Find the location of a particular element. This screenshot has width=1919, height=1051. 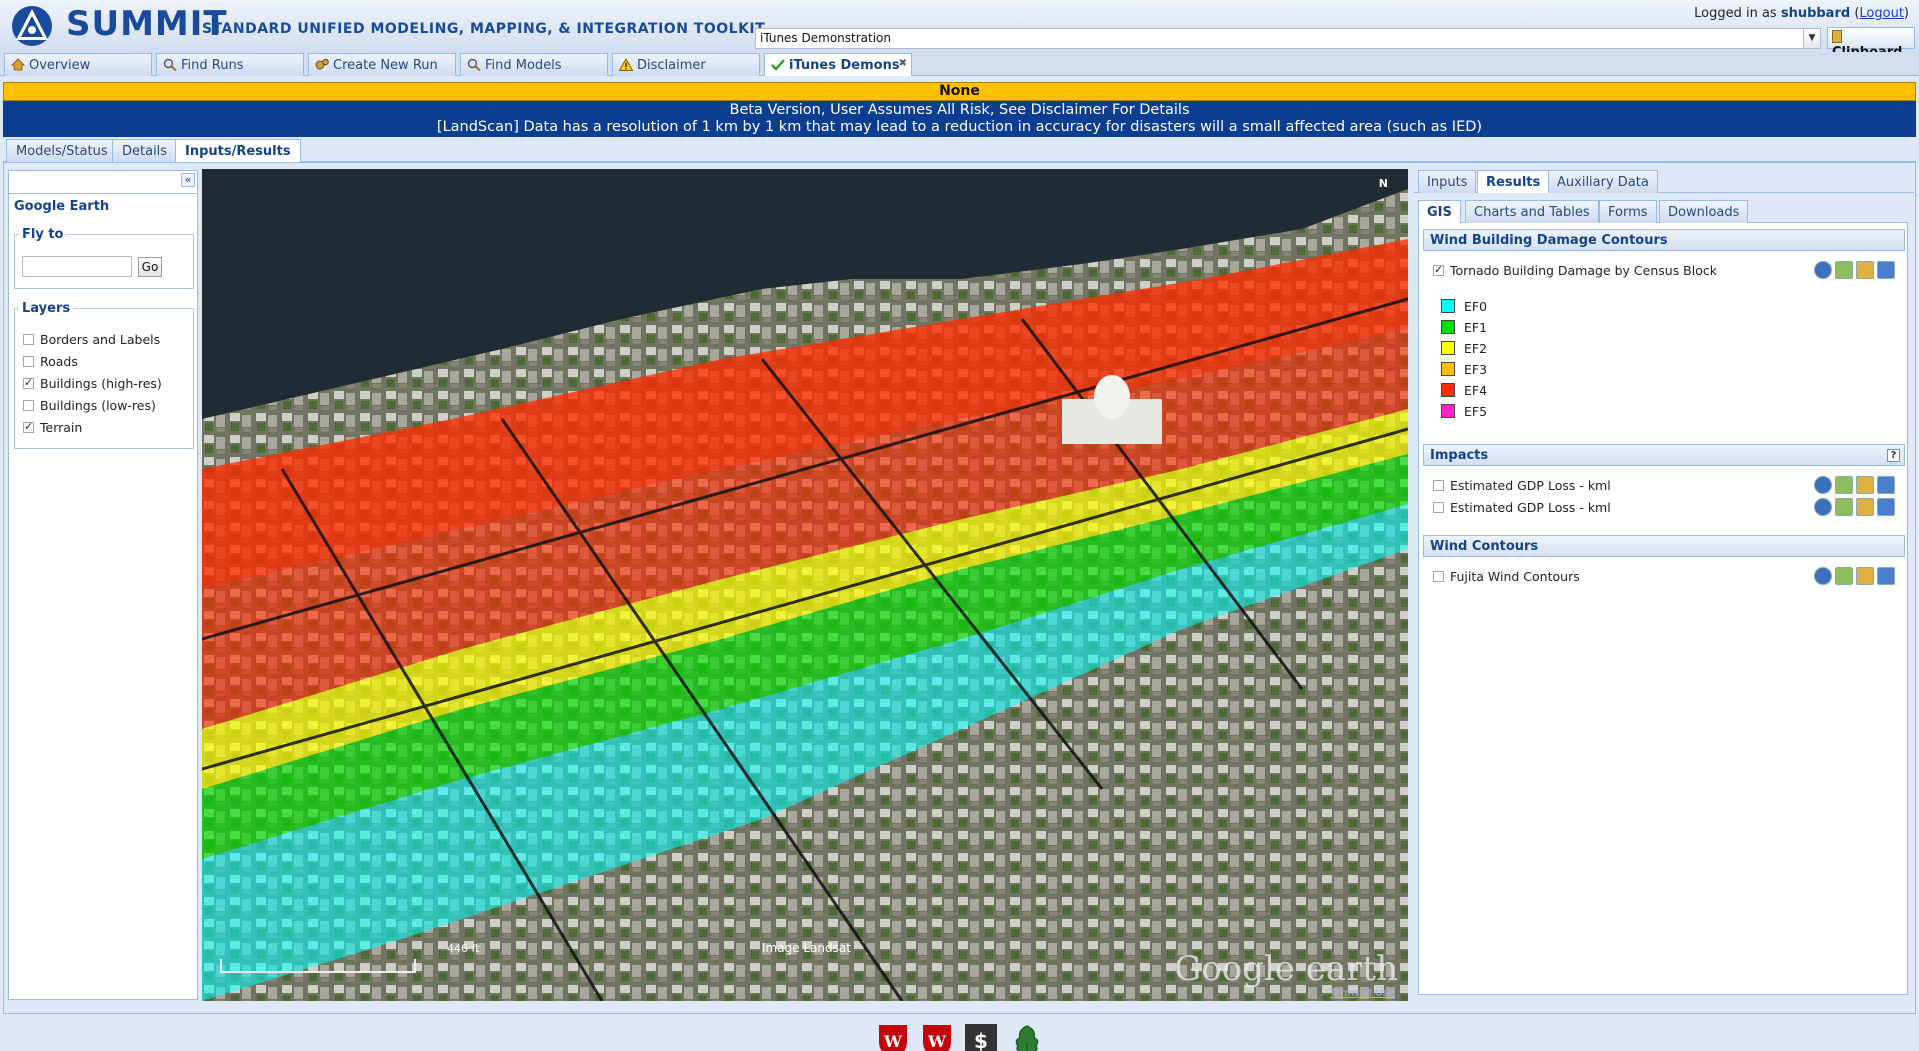

layer-roads: Roads is located at coordinates (50, 361).